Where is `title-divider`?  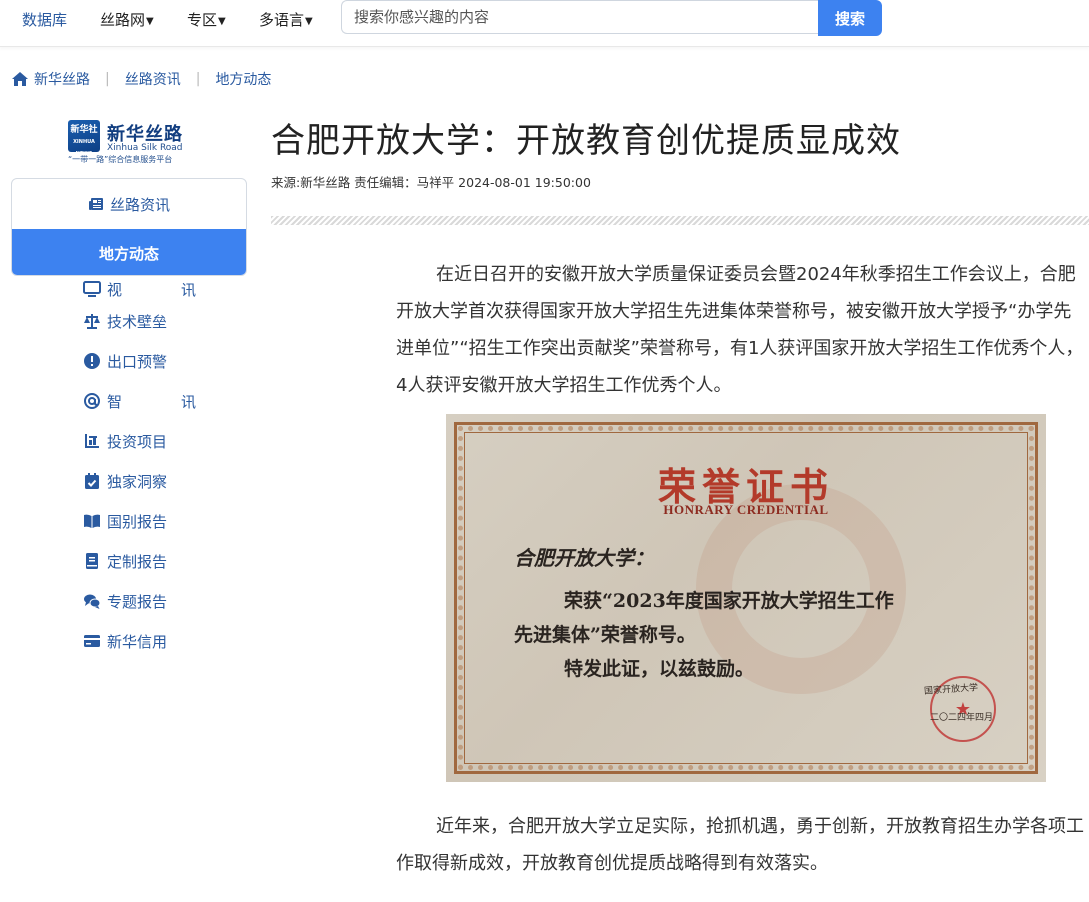 title-divider is located at coordinates (680, 220).